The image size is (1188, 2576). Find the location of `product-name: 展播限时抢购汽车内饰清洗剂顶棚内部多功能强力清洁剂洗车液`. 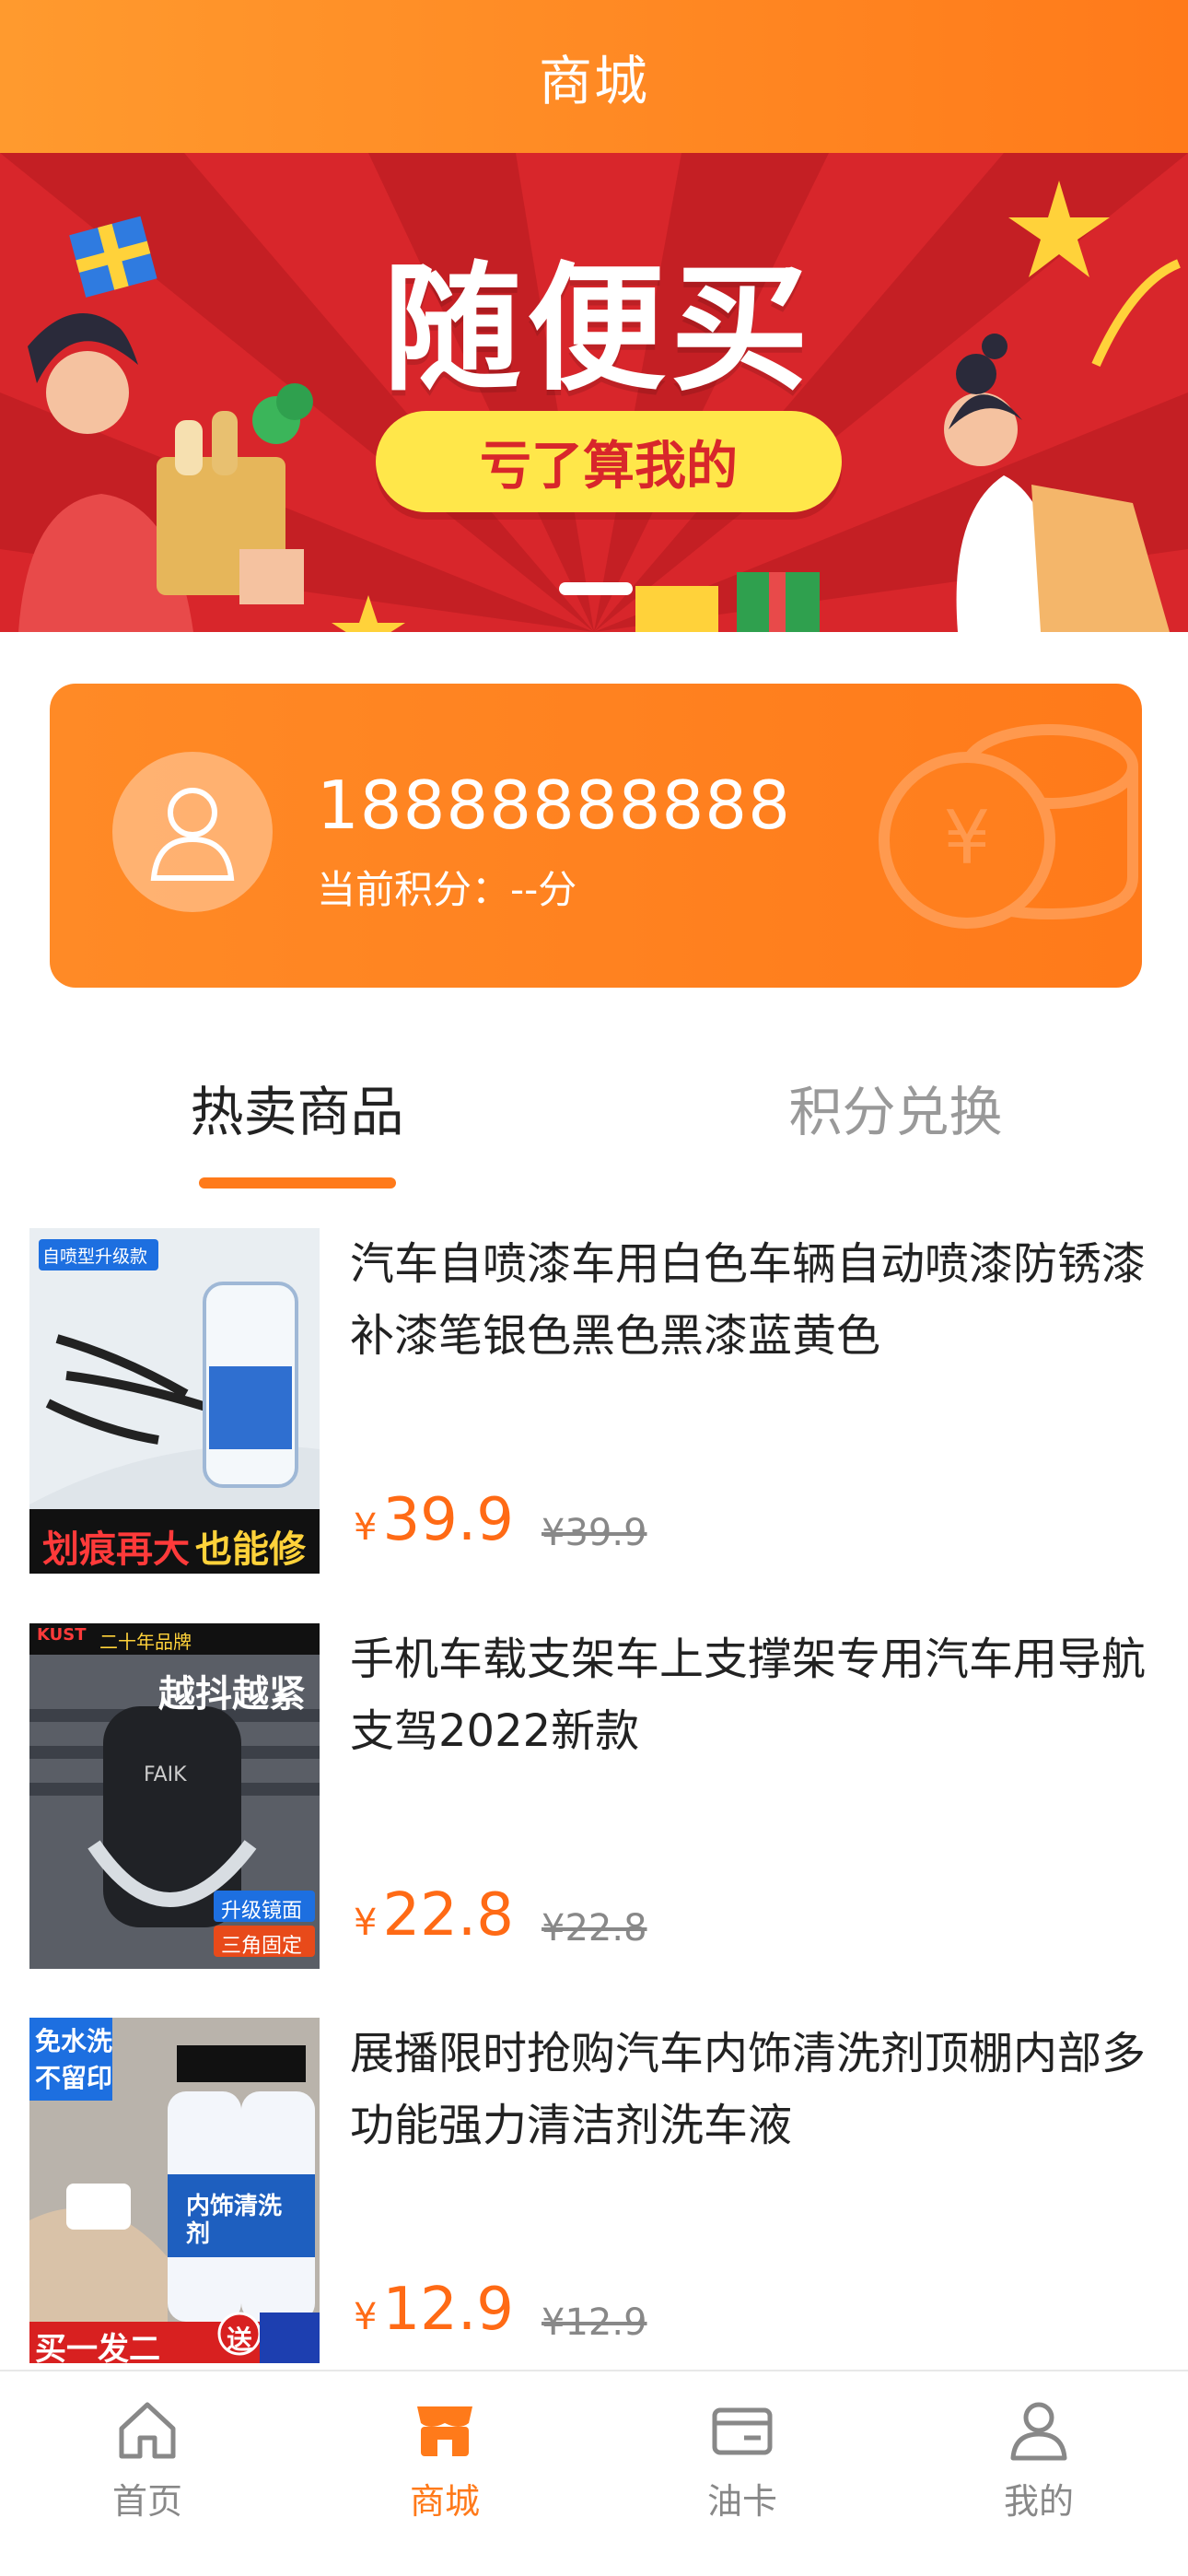

product-name: 展播限时抢购汽车内饰清洗剂顶棚内部多功能强力清洁剂洗车液 is located at coordinates (748, 2089).